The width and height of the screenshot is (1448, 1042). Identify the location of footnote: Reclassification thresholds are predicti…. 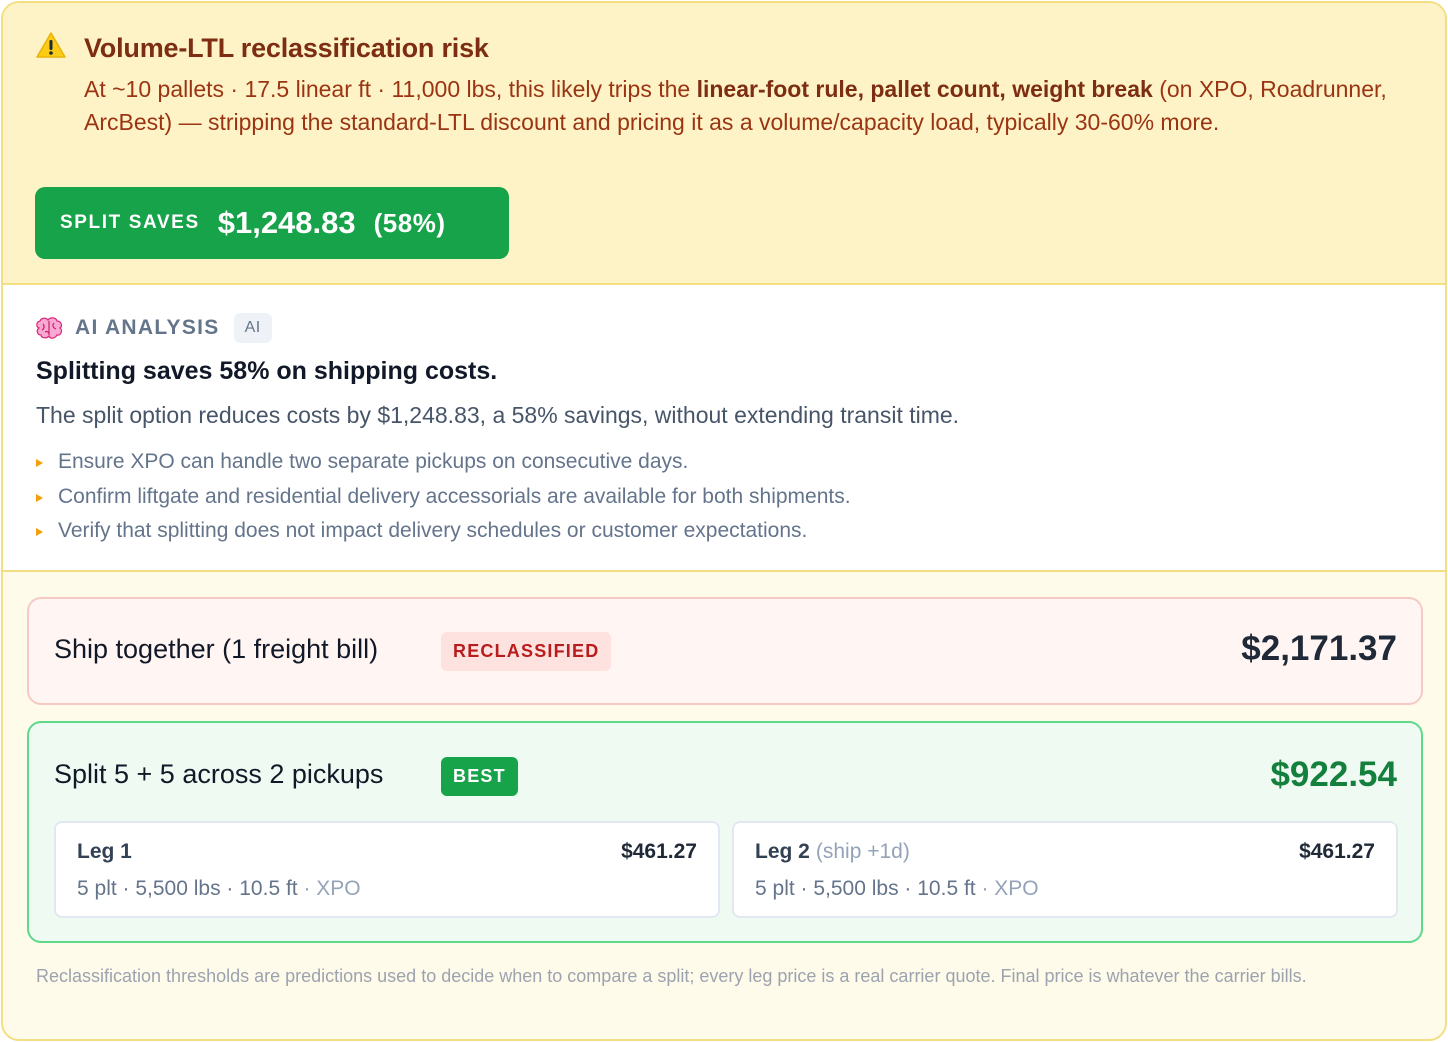
(671, 976).